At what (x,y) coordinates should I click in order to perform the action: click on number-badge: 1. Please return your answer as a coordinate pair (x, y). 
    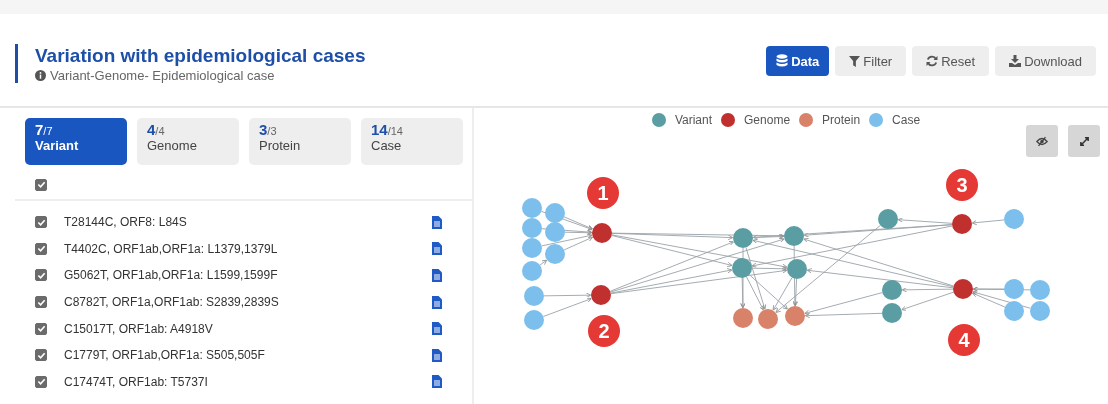
    Looking at the image, I should click on (603, 193).